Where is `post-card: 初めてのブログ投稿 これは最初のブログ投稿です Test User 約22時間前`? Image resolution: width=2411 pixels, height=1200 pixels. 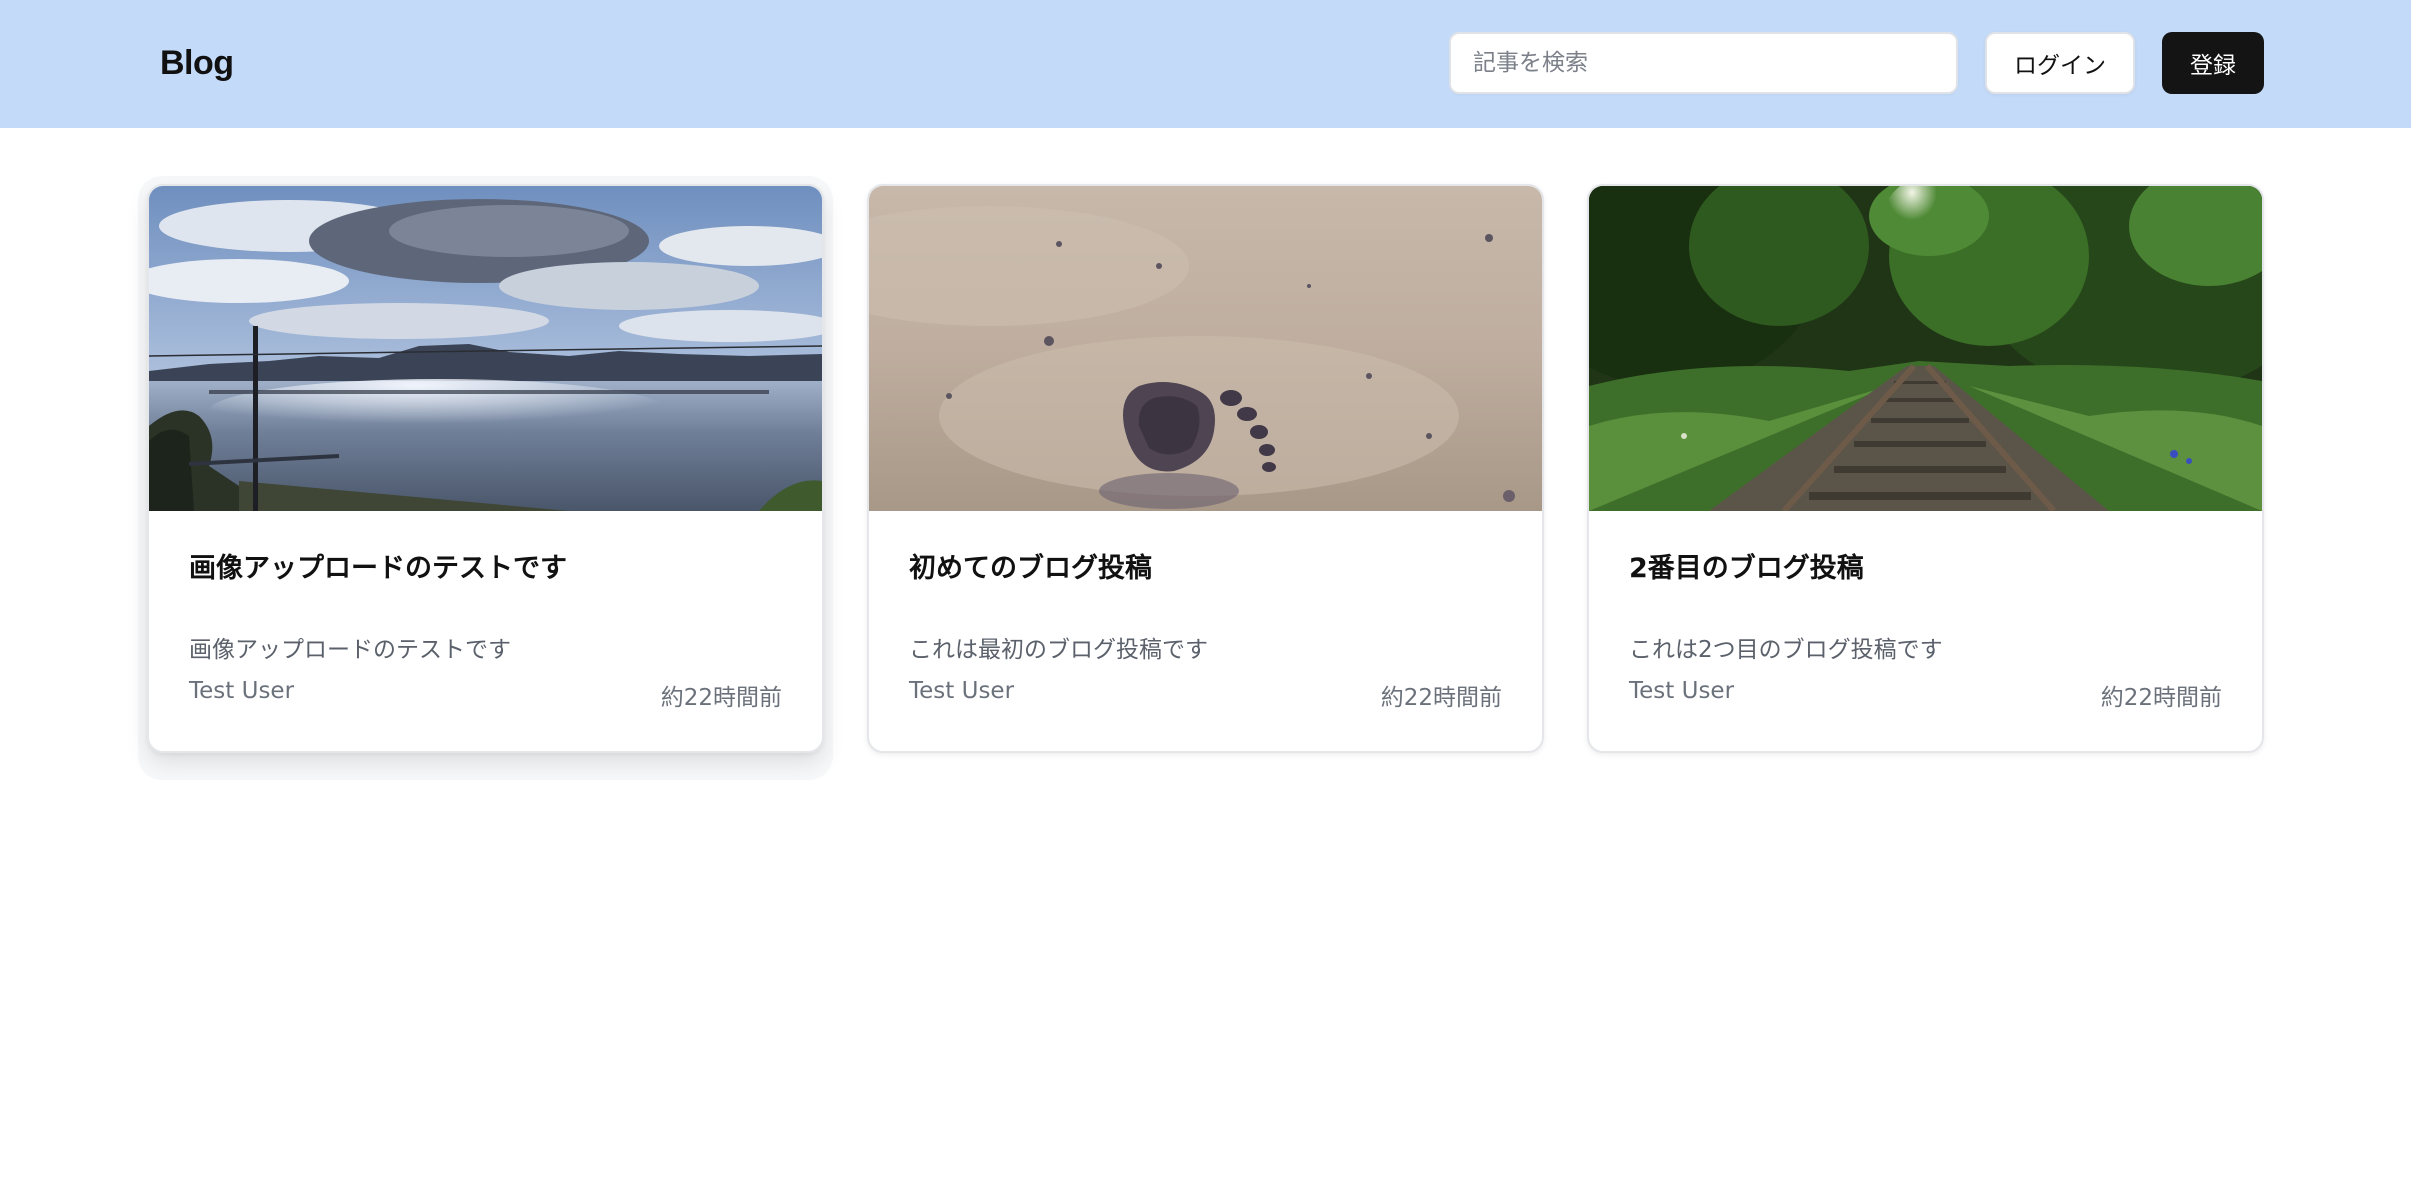 post-card: 初めてのブログ投稿 これは最初のブログ投稿です Test User 約22時間前 is located at coordinates (1205, 468).